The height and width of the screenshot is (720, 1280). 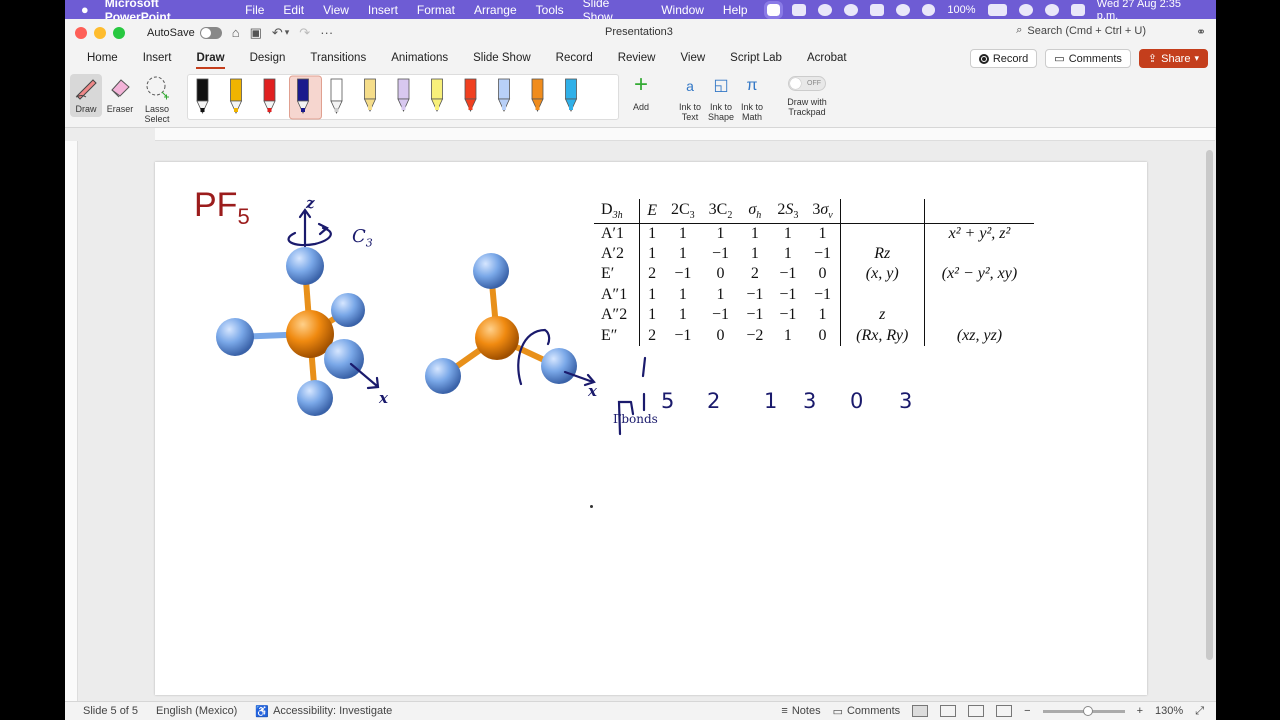 What do you see at coordinates (85, 9) in the screenshot?
I see `apple-menu-icon: ●` at bounding box center [85, 9].